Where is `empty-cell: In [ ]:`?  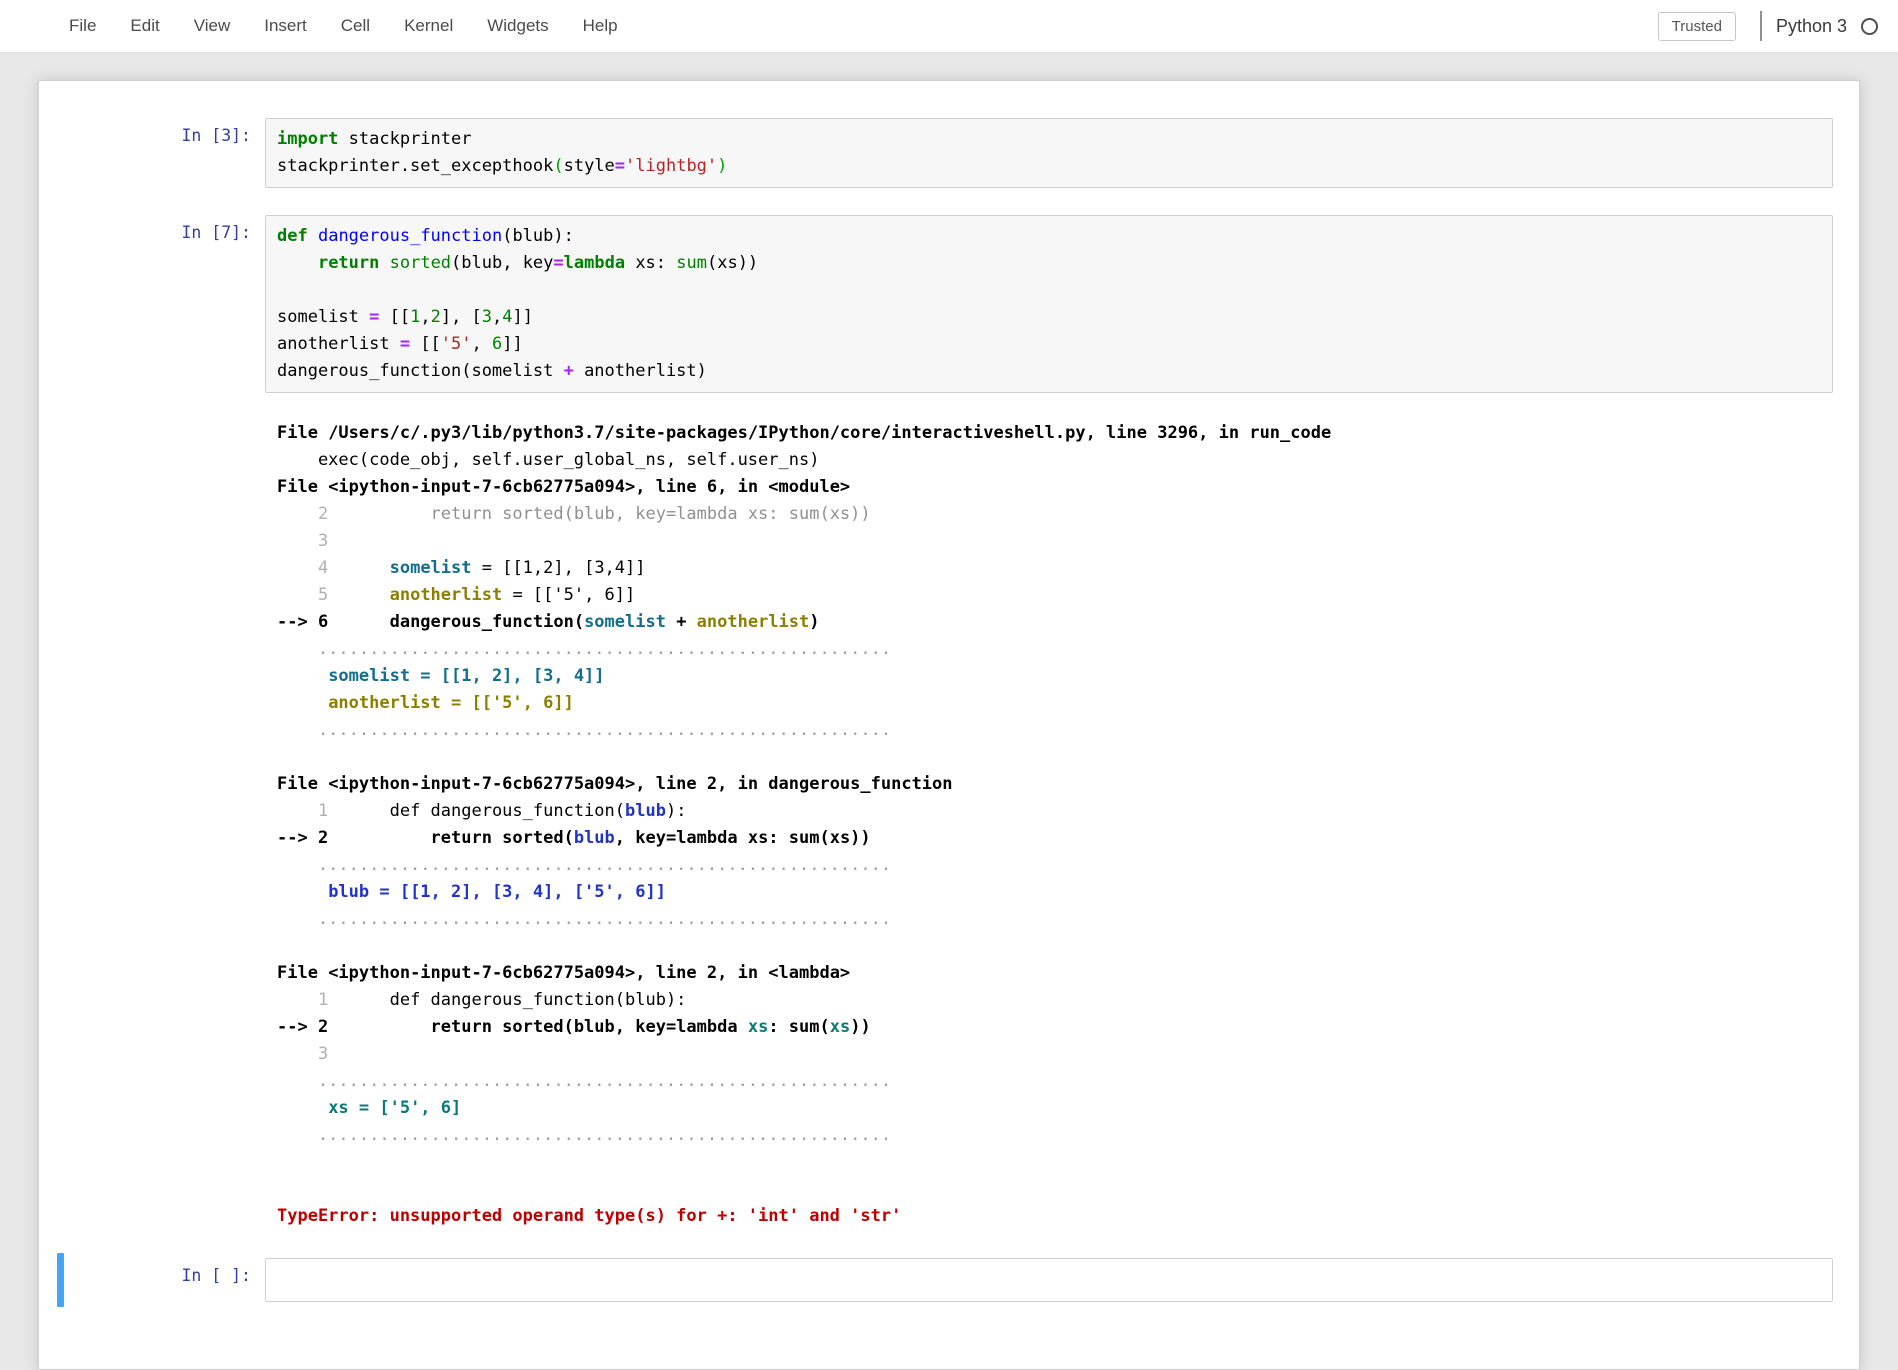 empty-cell: In [ ]: is located at coordinates (949, 1280).